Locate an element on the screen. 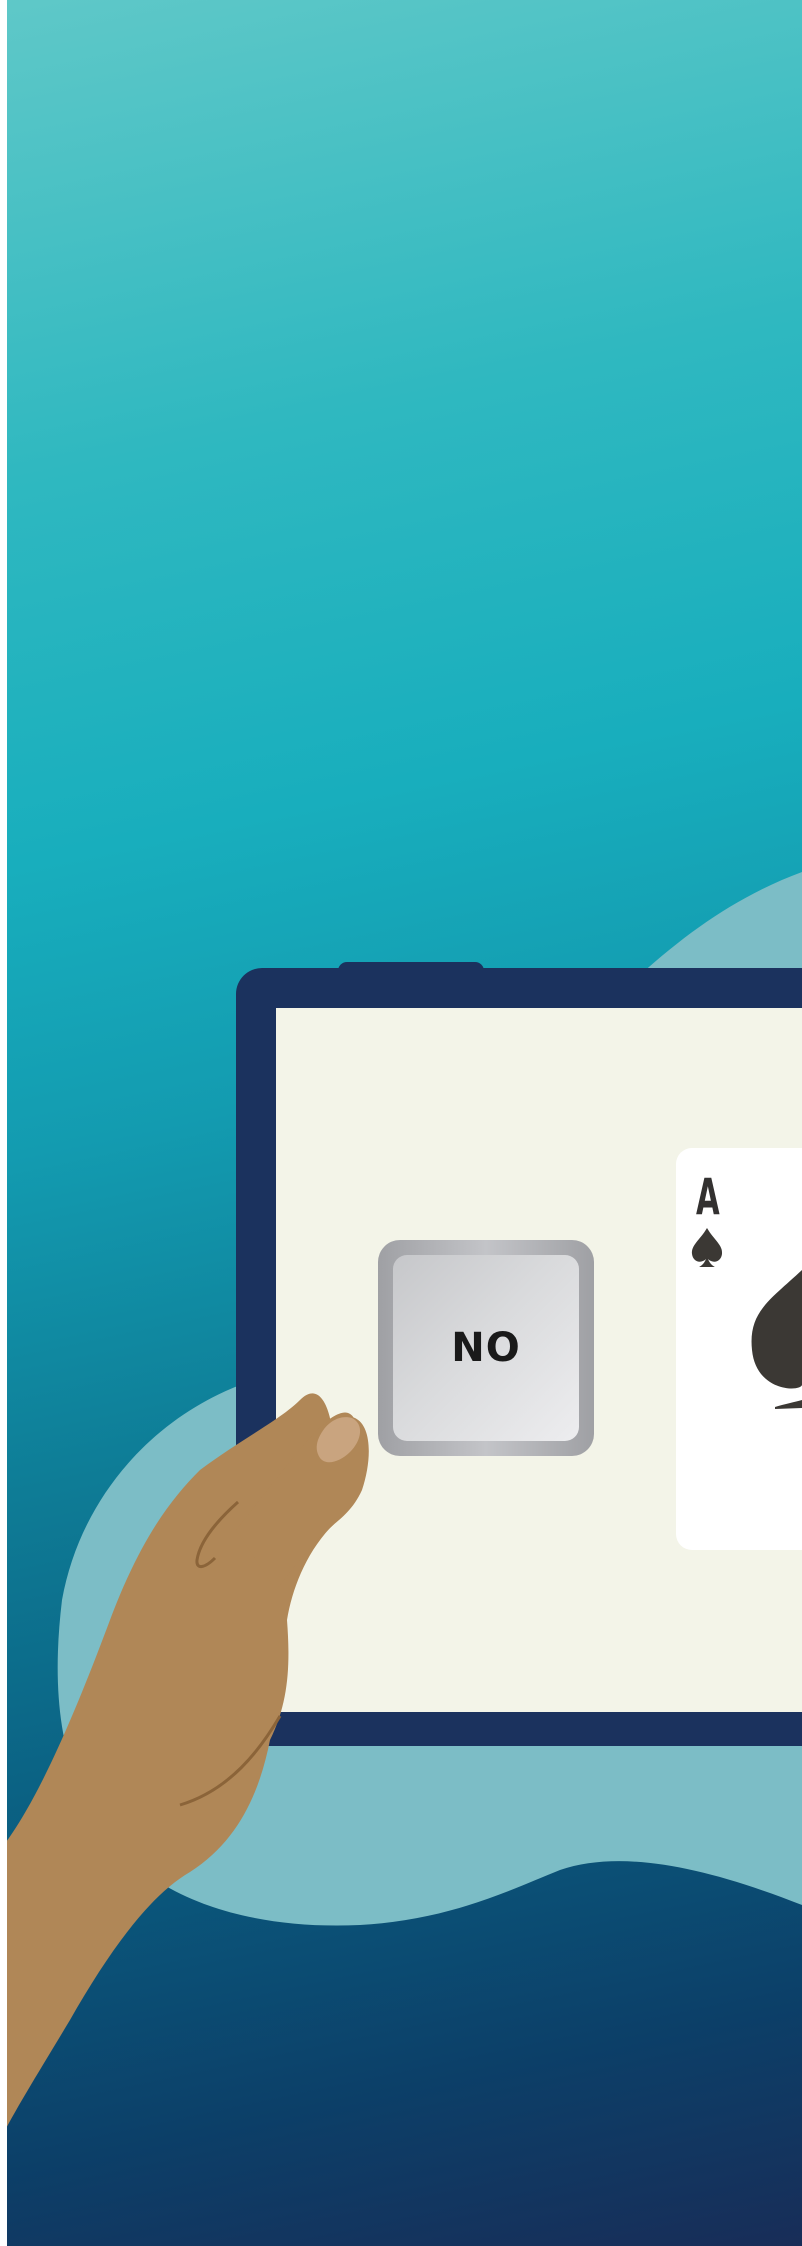  card-rank: A is located at coordinates (708, 1197).